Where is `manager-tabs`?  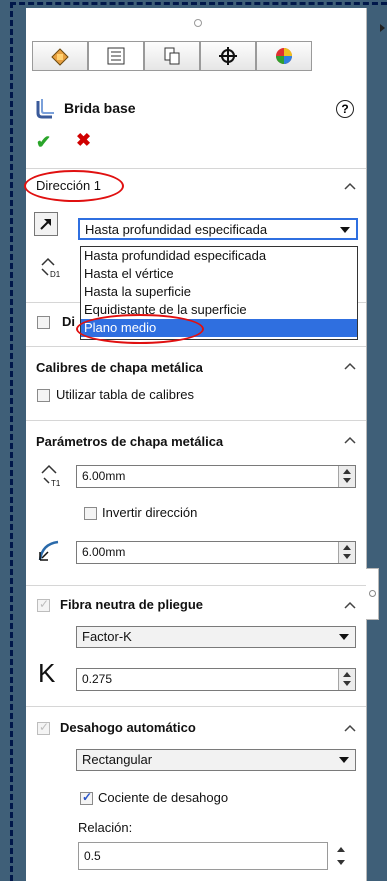
manager-tabs is located at coordinates (174, 57).